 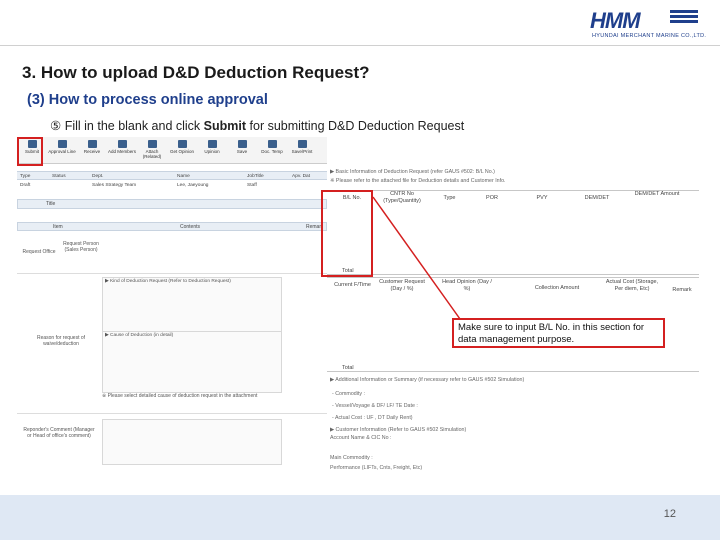 What do you see at coordinates (542, 198) in the screenshot?
I see `col-pvy: PVY` at bounding box center [542, 198].